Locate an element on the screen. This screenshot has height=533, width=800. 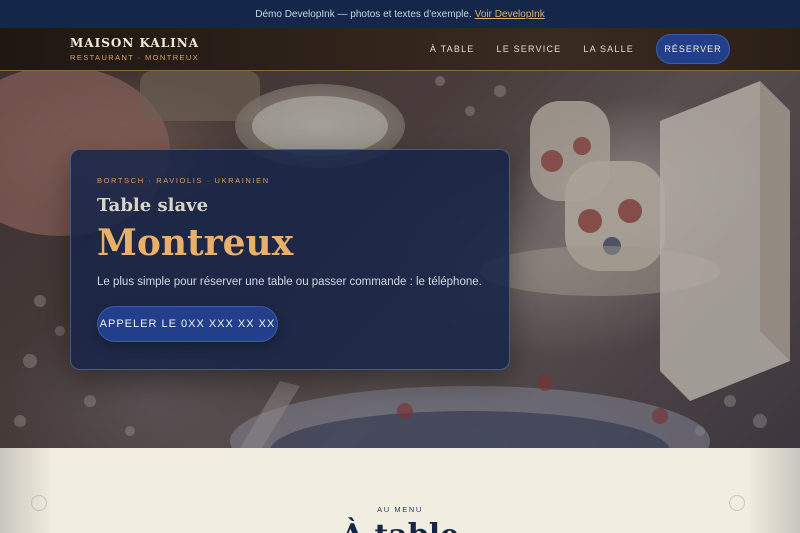
call-button: APPELER LE 0XX XXX XX XX is located at coordinates (187, 324).